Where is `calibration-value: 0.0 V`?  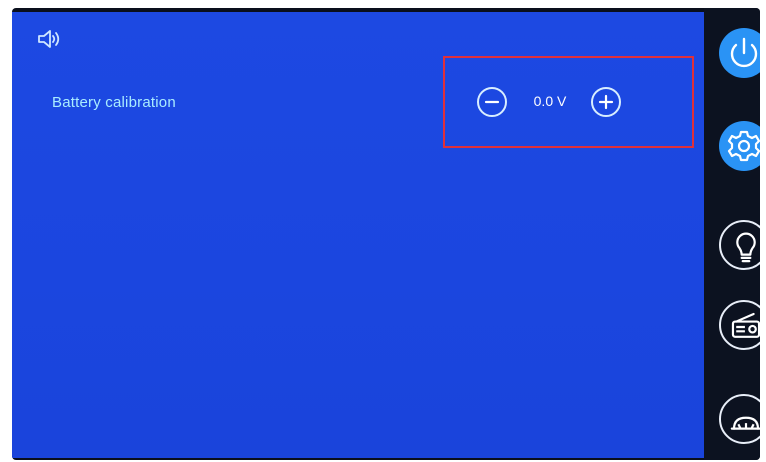 calibration-value: 0.0 V is located at coordinates (550, 101).